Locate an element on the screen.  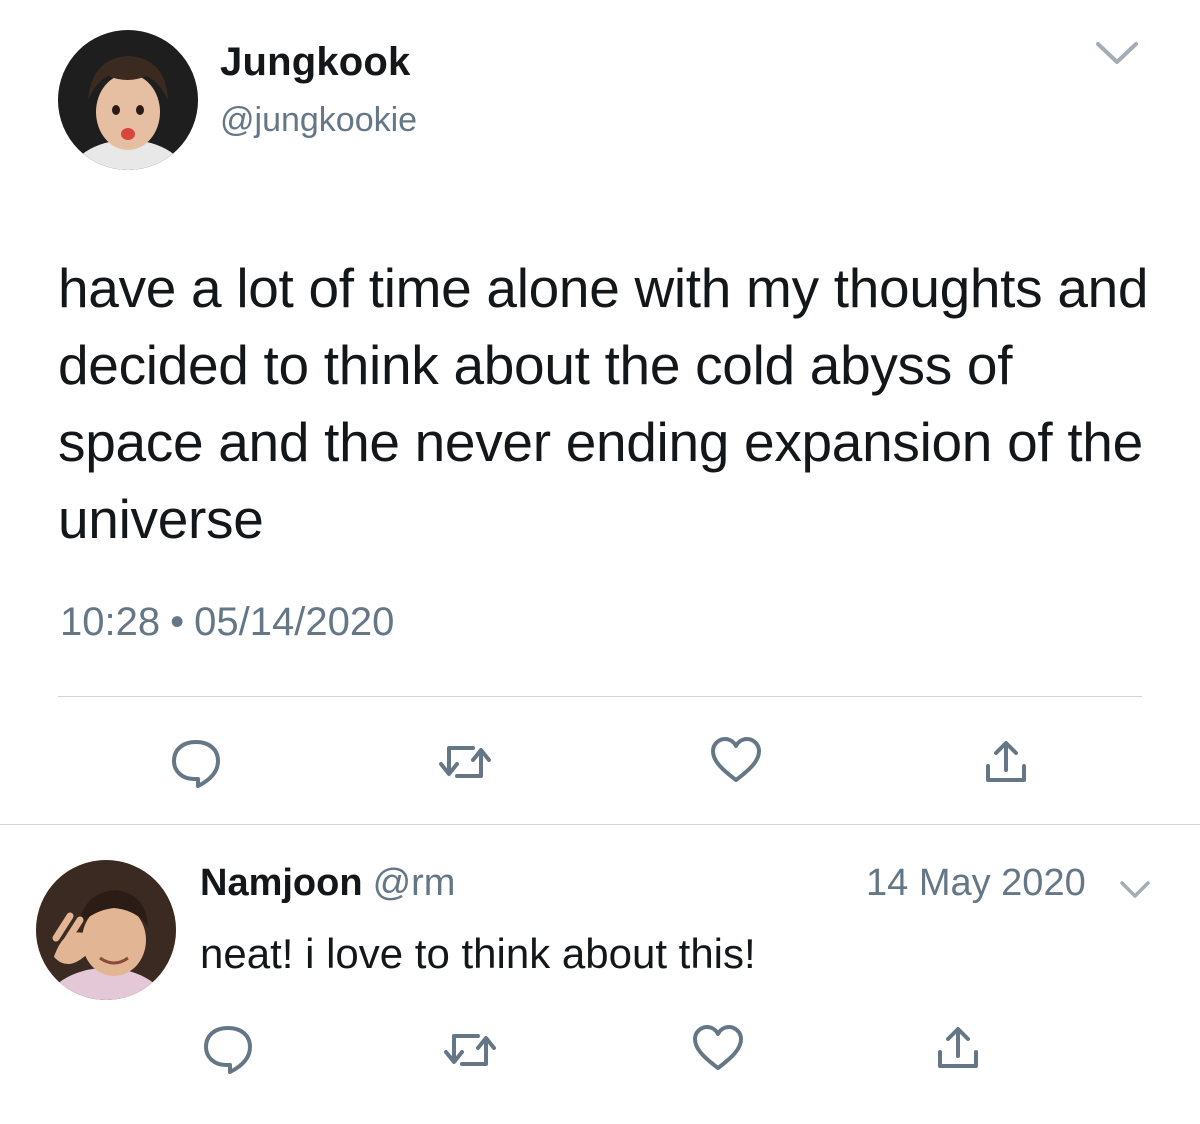
author-name: Jungkook is located at coordinates (315, 62).